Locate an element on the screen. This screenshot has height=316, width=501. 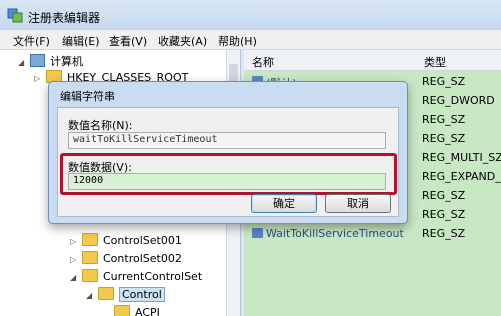
tree-node-control: ◢ Control is located at coordinates (125, 295).